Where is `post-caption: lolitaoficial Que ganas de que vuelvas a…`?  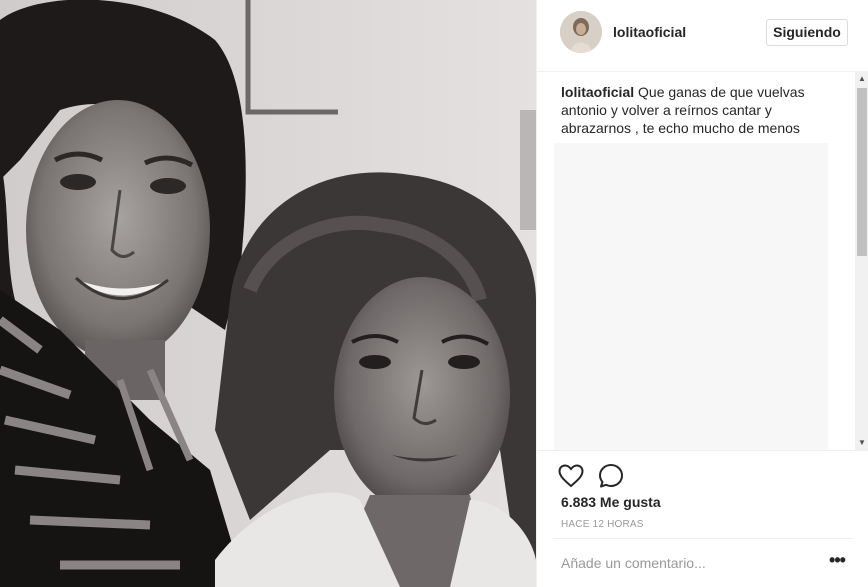
post-caption: lolitaoficial Que ganas de que vuelvas a… is located at coordinates (701, 110).